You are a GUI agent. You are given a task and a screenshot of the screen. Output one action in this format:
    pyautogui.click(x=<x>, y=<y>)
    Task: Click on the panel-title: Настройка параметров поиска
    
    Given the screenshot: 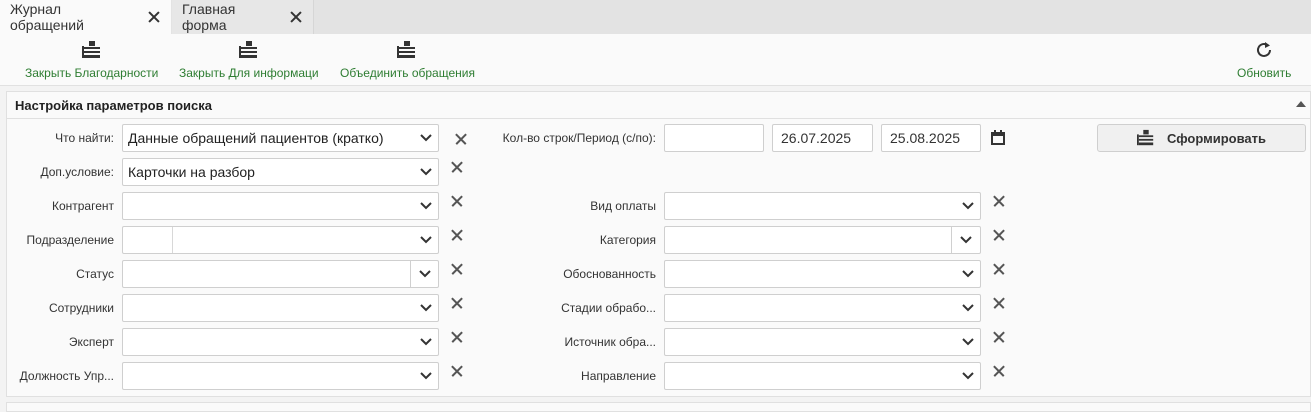 What is the action you would take?
    pyautogui.click(x=113, y=105)
    